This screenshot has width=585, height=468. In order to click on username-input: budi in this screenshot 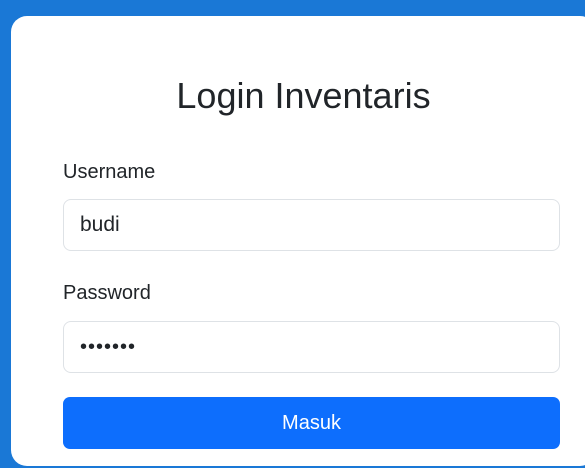, I will do `click(311, 225)`.